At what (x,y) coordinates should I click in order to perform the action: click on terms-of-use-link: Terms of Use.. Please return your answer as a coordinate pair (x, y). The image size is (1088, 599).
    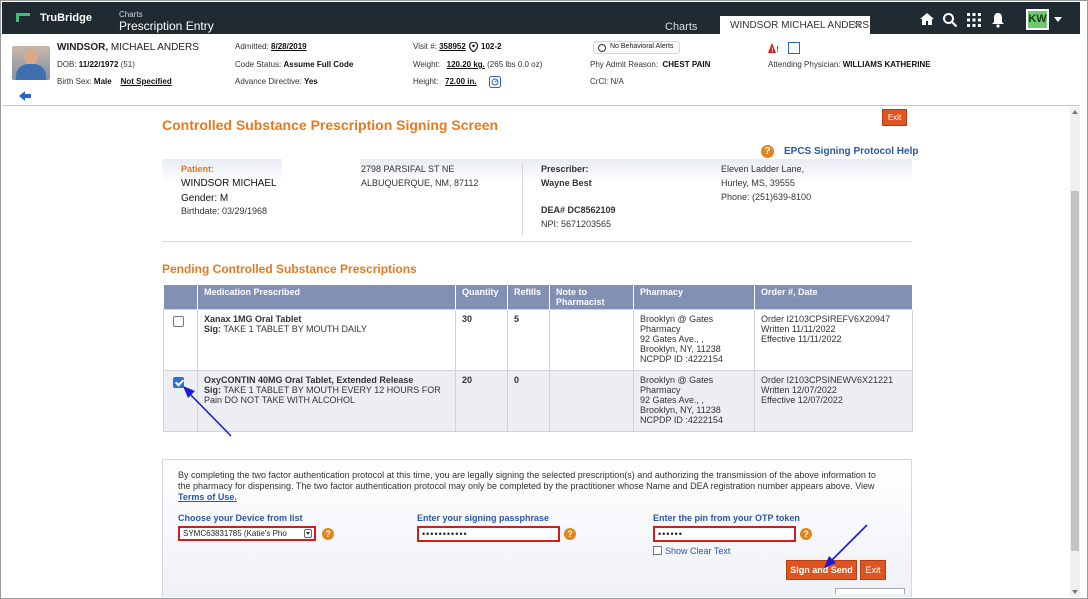
    Looking at the image, I should click on (207, 497).